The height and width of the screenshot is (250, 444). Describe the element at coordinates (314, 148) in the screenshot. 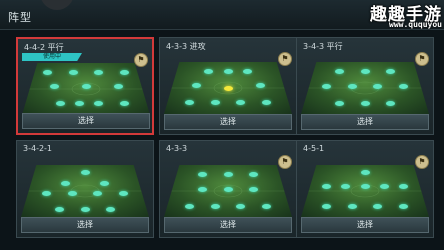

I see `formation-name: 4-5-1` at that location.